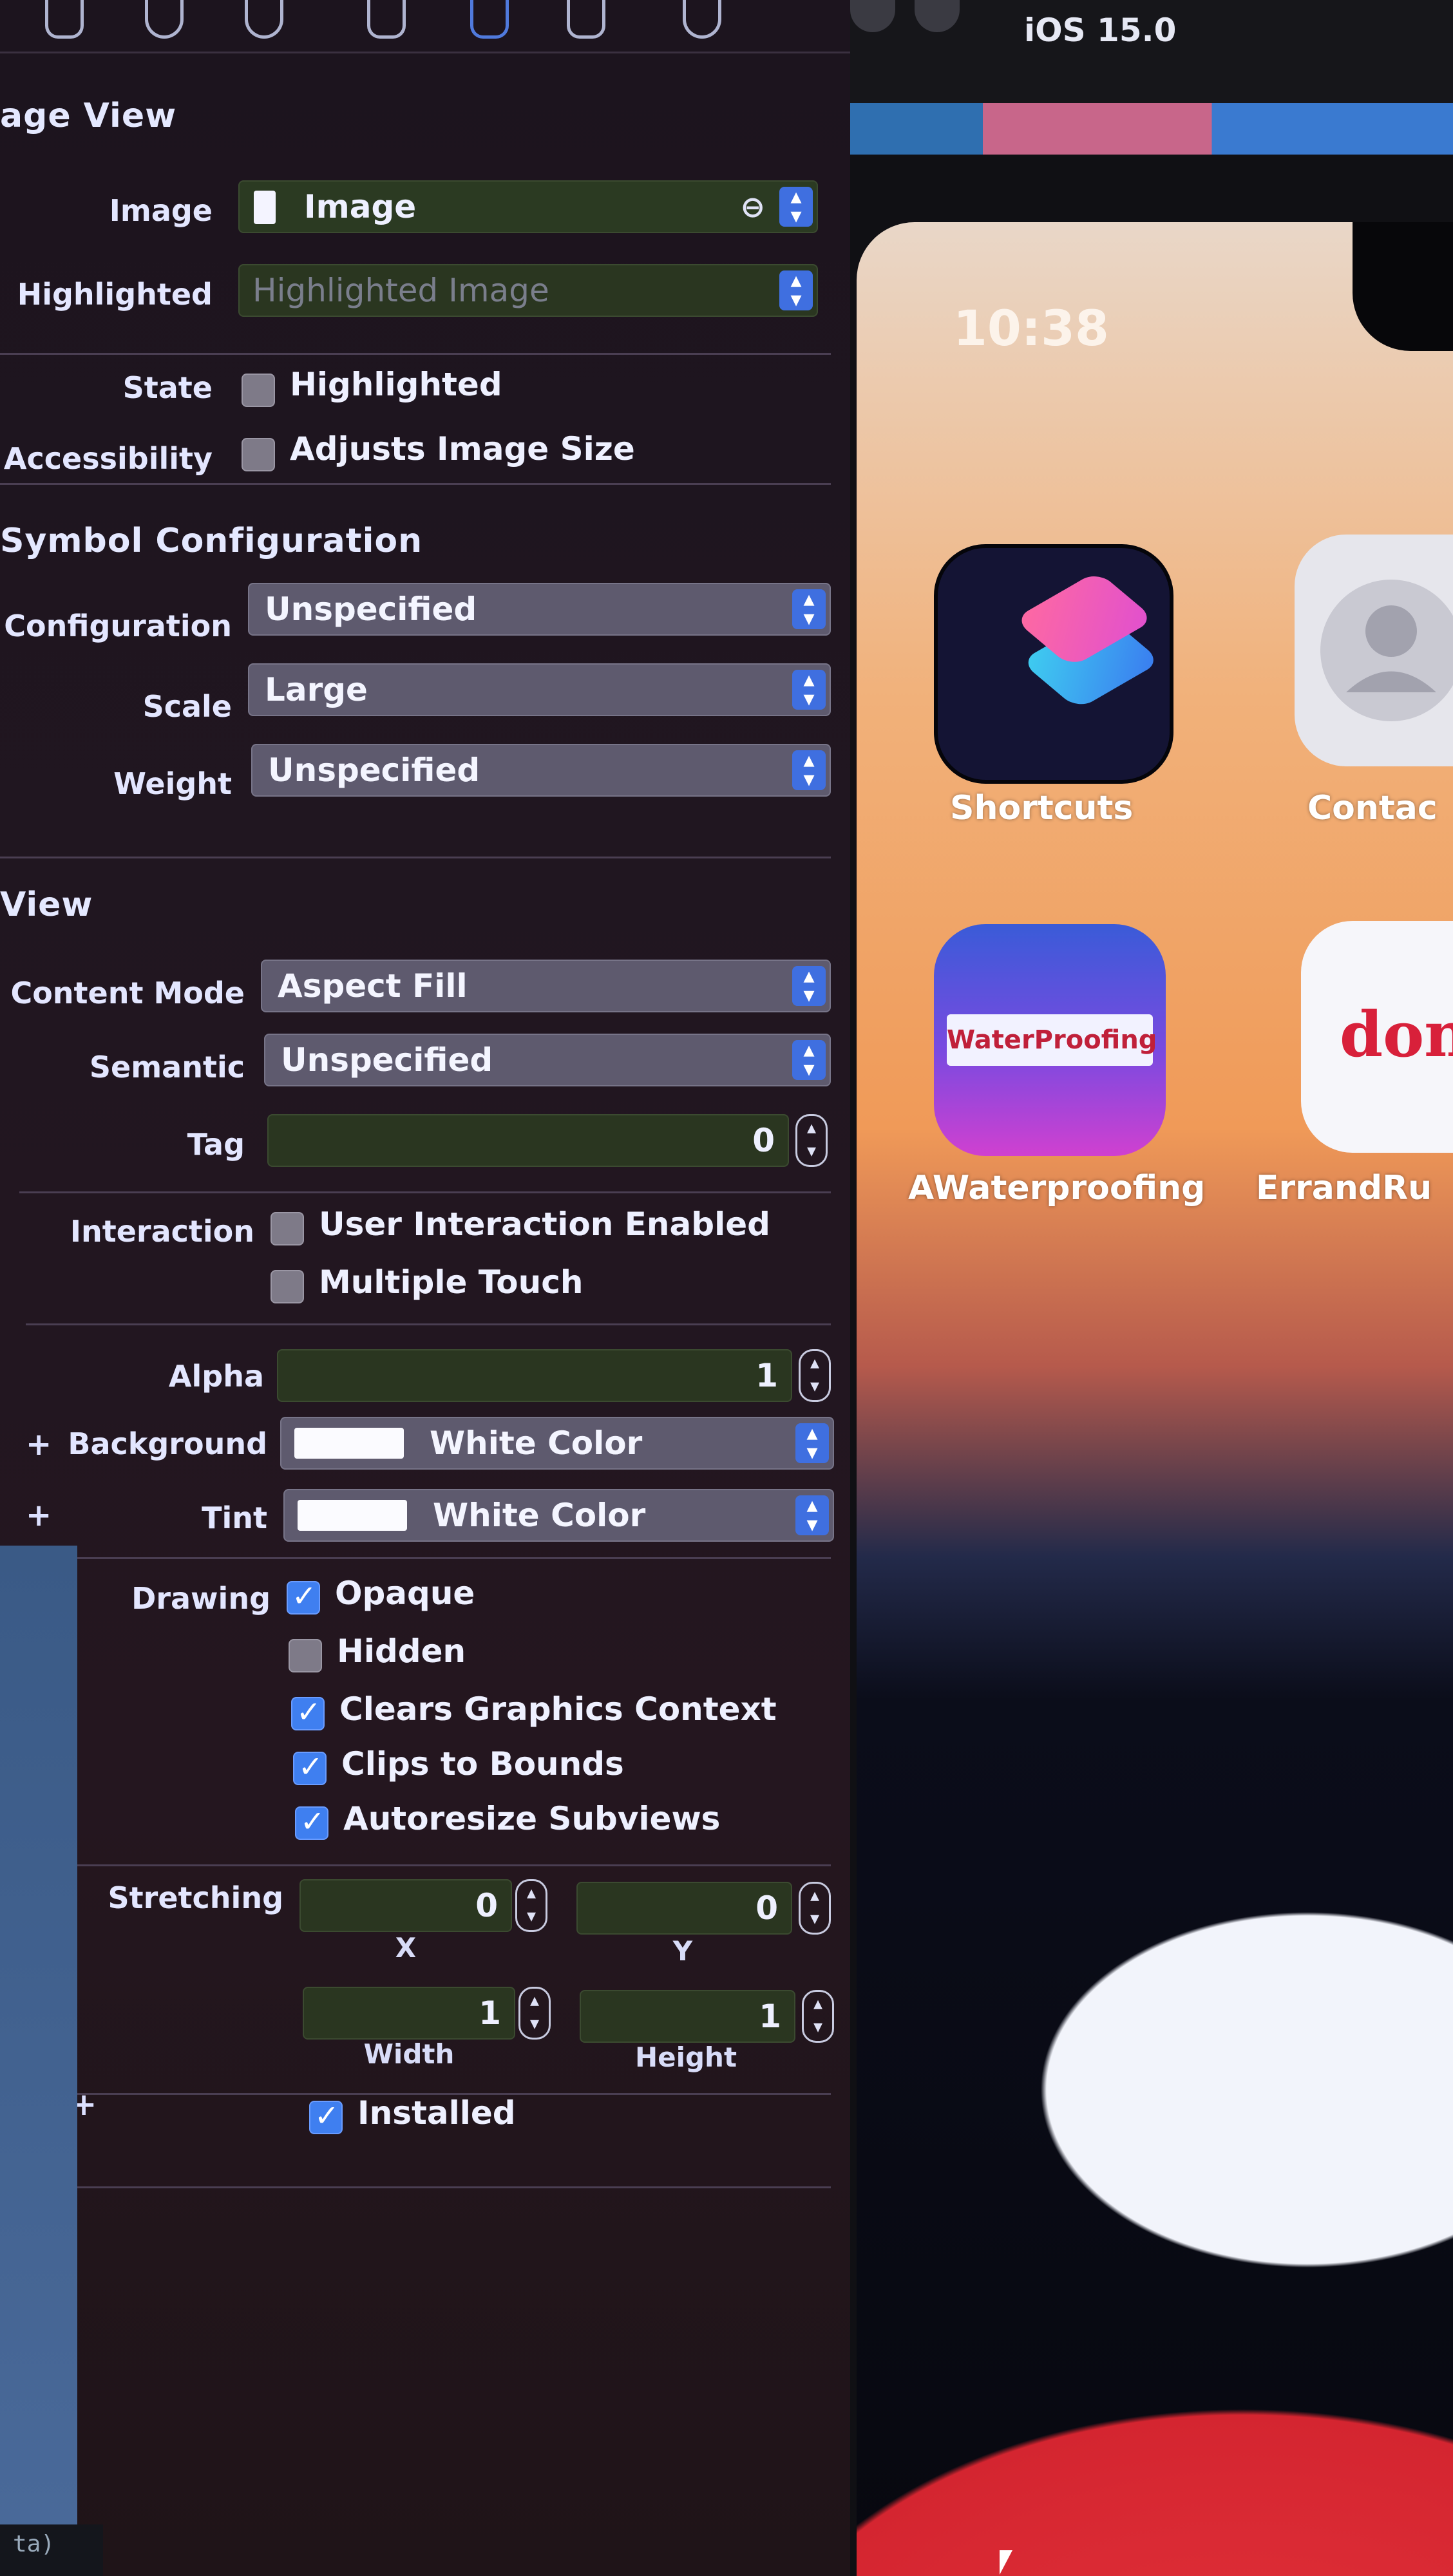 The width and height of the screenshot is (1453, 2576). I want to click on tag-stepper: ▴ ▾, so click(811, 1140).